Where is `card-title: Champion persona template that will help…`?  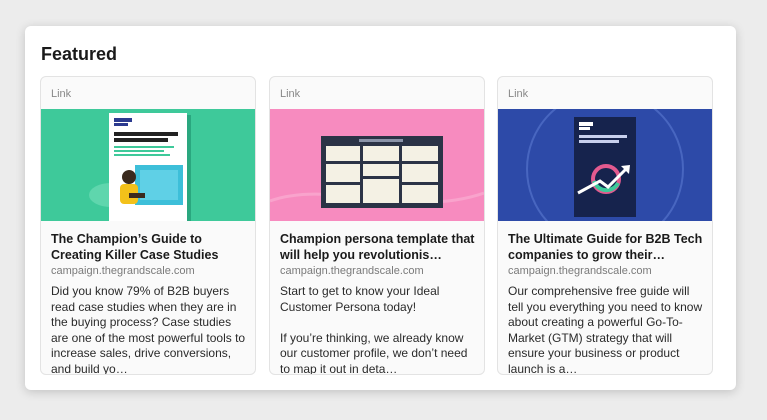
card-title: Champion persona template that will help… is located at coordinates (378, 247).